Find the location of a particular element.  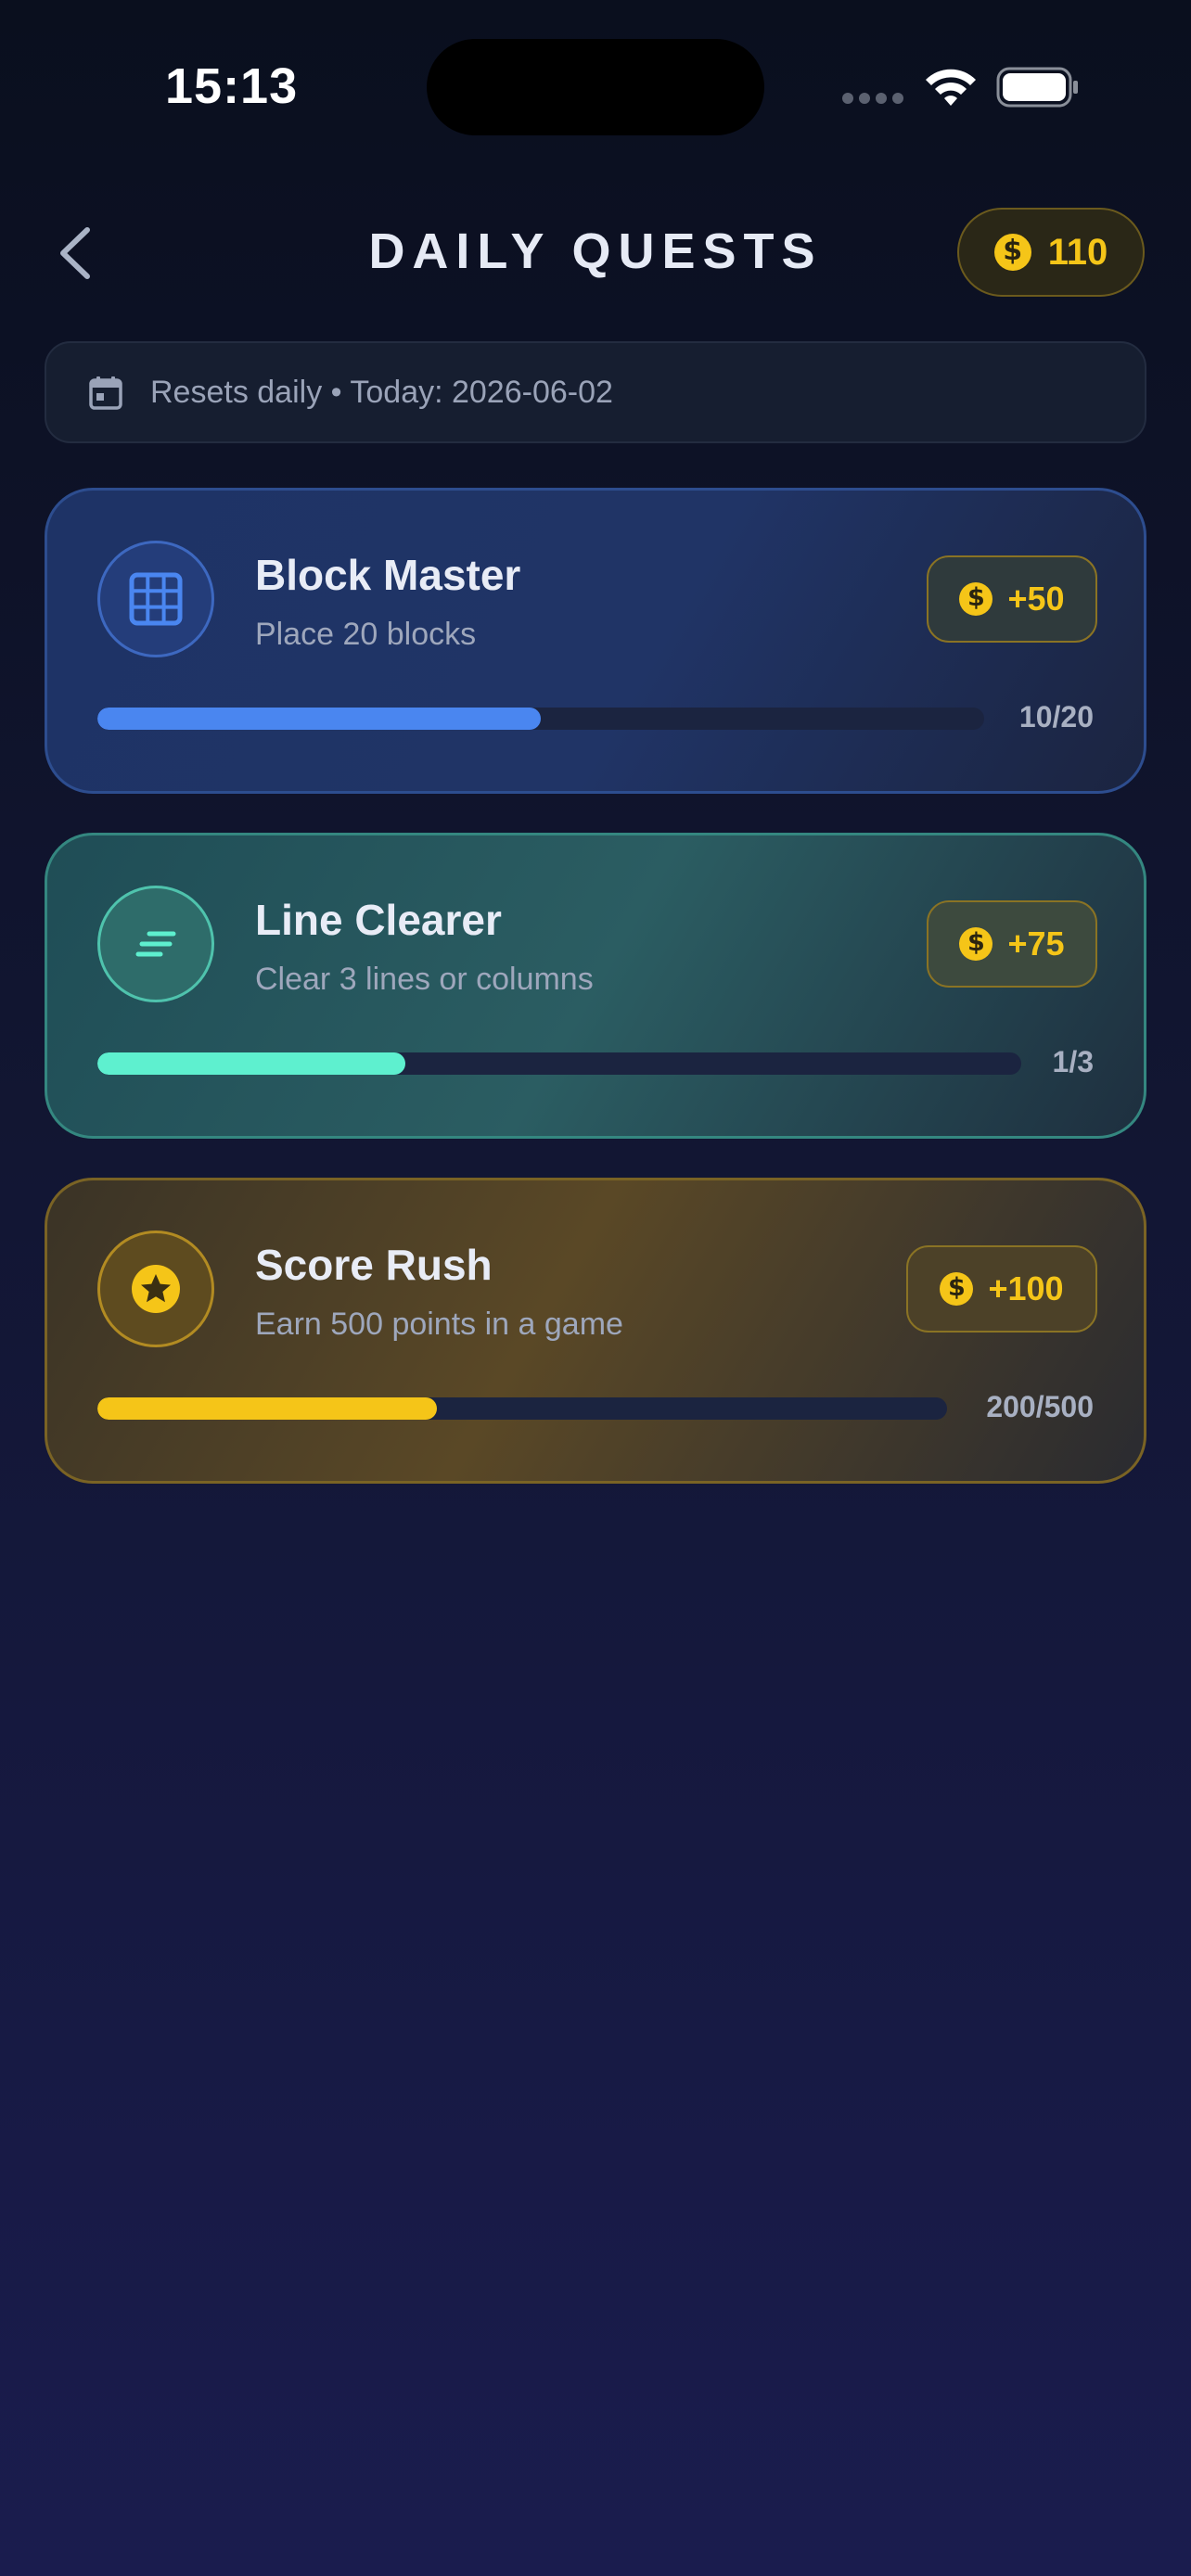

lines-icon is located at coordinates (155, 944).